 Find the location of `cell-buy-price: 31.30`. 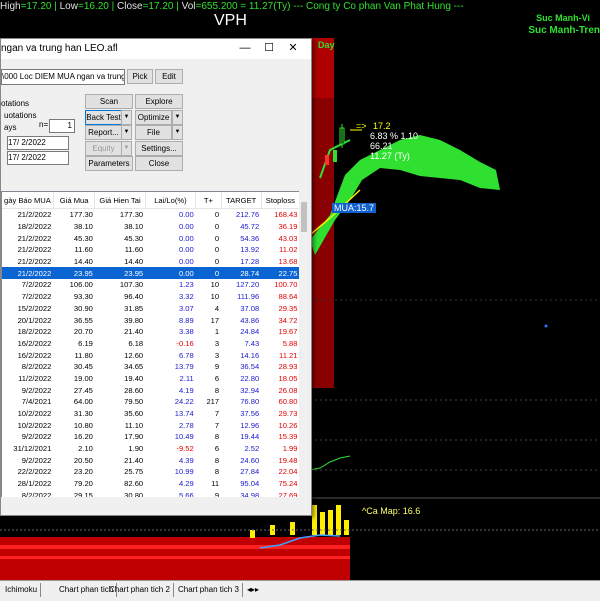

cell-buy-price: 31.30 is located at coordinates (83, 414).